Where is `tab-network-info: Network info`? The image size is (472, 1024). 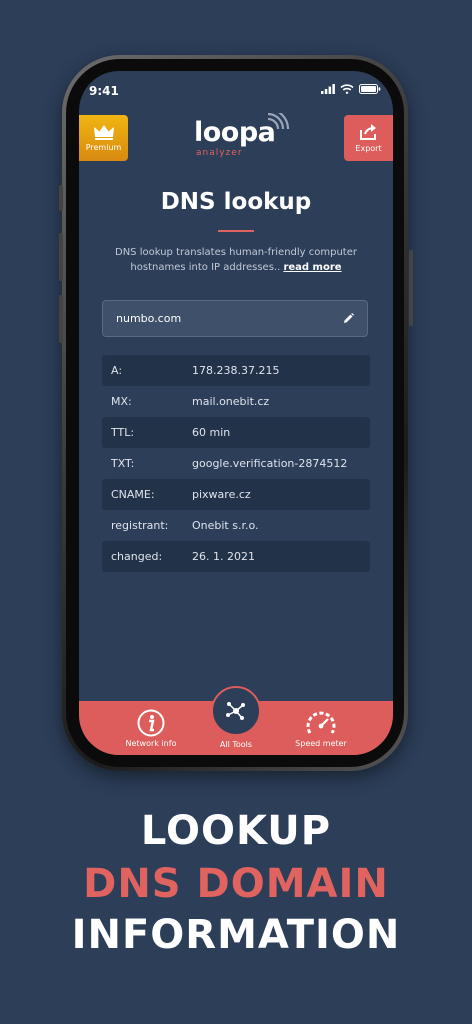 tab-network-info: Network info is located at coordinates (151, 728).